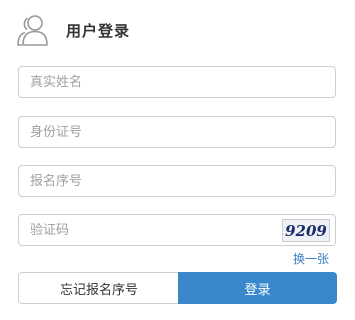 The image size is (355, 320). What do you see at coordinates (33, 30) in the screenshot?
I see `users-icon` at bounding box center [33, 30].